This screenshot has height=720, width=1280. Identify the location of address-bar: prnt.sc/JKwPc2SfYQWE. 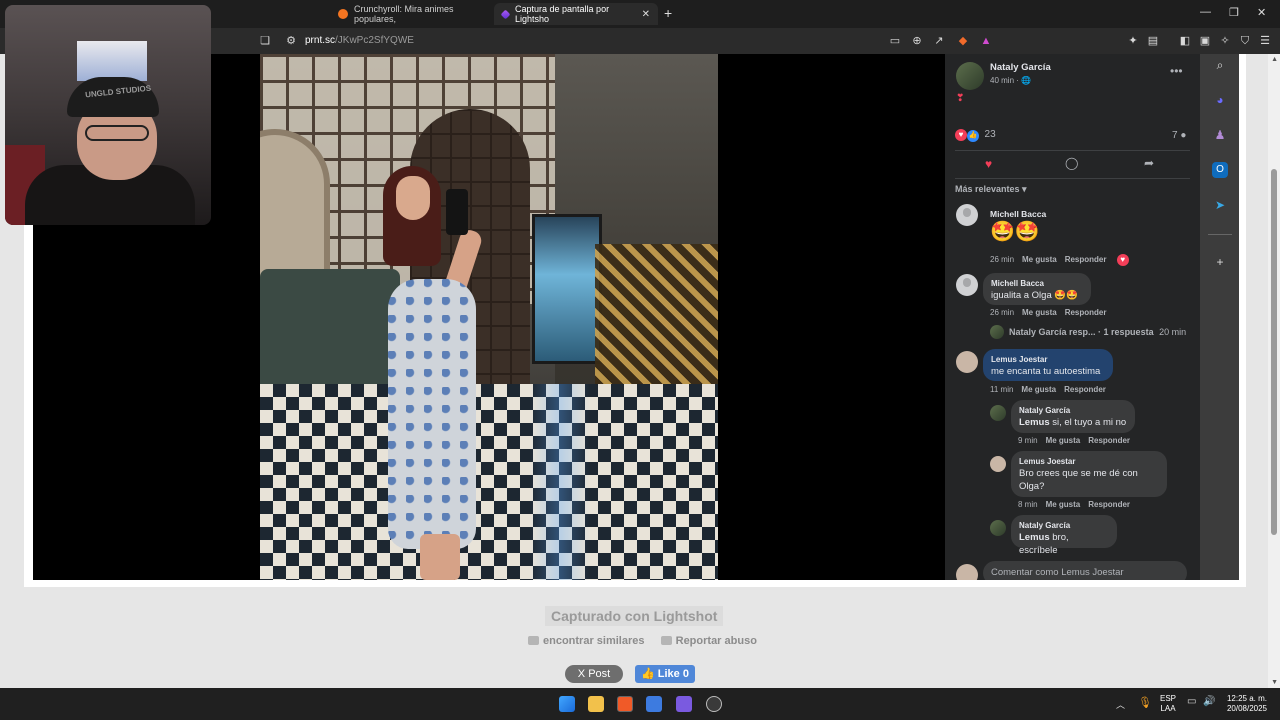
(359, 40).